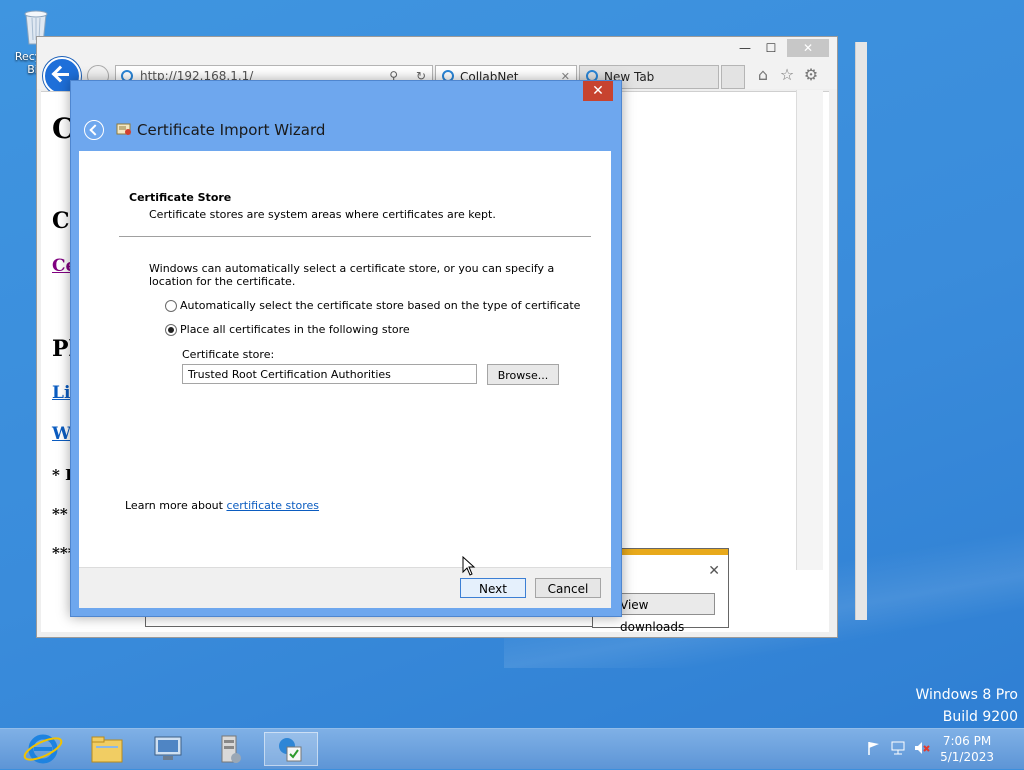 The height and width of the screenshot is (770, 1024). What do you see at coordinates (124, 129) in the screenshot?
I see `certificate-icon` at bounding box center [124, 129].